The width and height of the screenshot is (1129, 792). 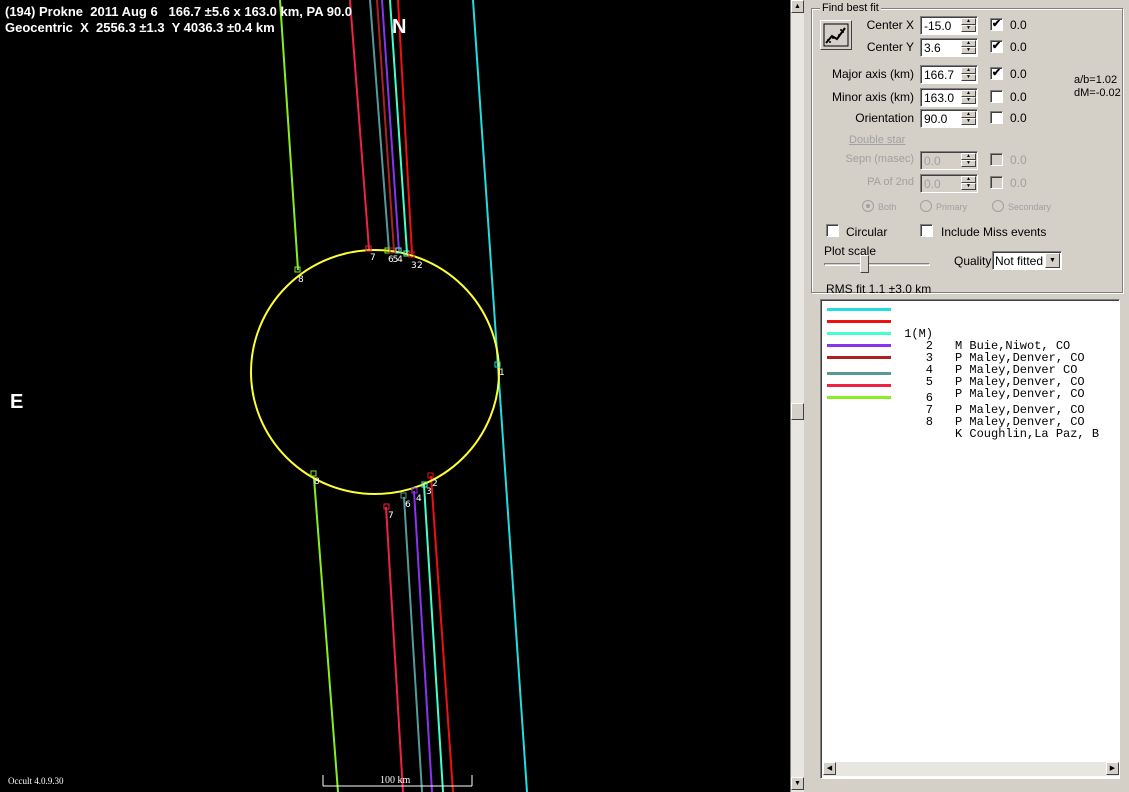 I want to click on minor-axis-checkbox, so click(x=996, y=96).